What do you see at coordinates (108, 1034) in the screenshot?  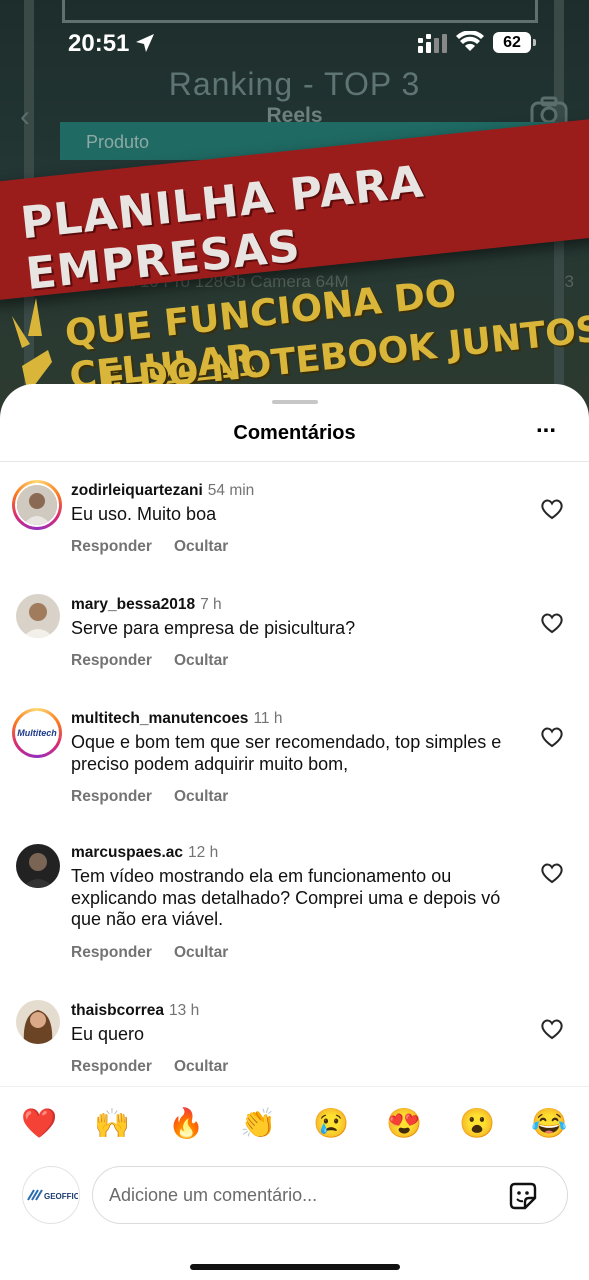 I see `comment-text: Eu quero` at bounding box center [108, 1034].